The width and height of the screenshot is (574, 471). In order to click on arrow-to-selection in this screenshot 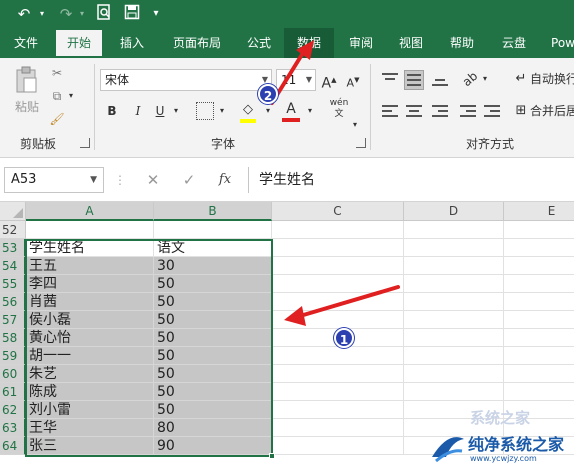, I will do `click(349, 301)`.